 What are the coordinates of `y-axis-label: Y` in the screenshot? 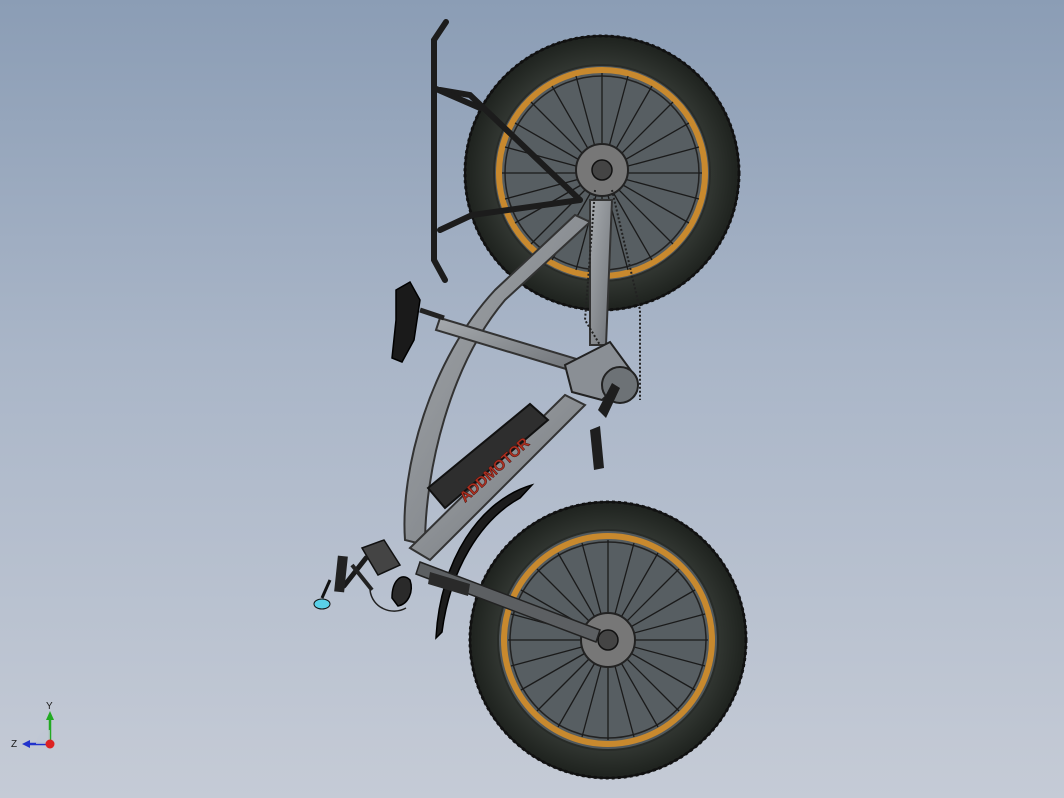 It's located at (49, 706).